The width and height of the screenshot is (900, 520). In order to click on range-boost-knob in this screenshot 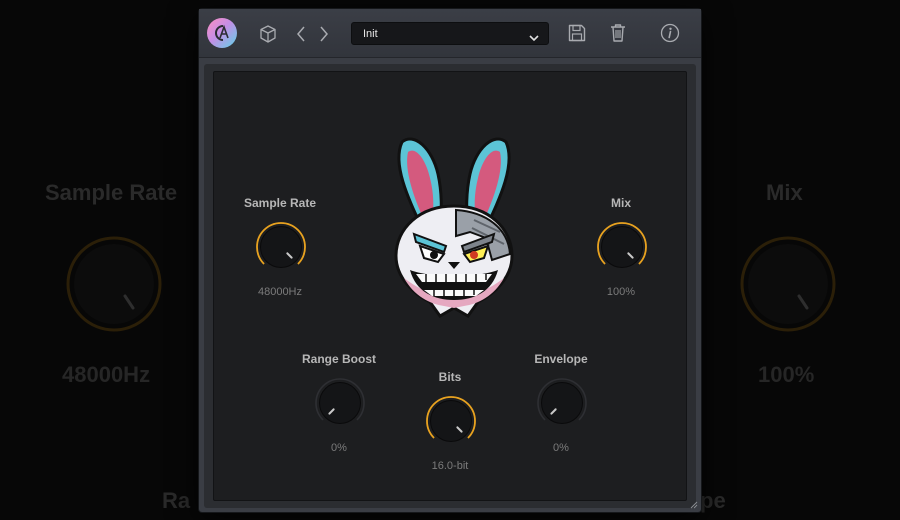, I will do `click(340, 403)`.